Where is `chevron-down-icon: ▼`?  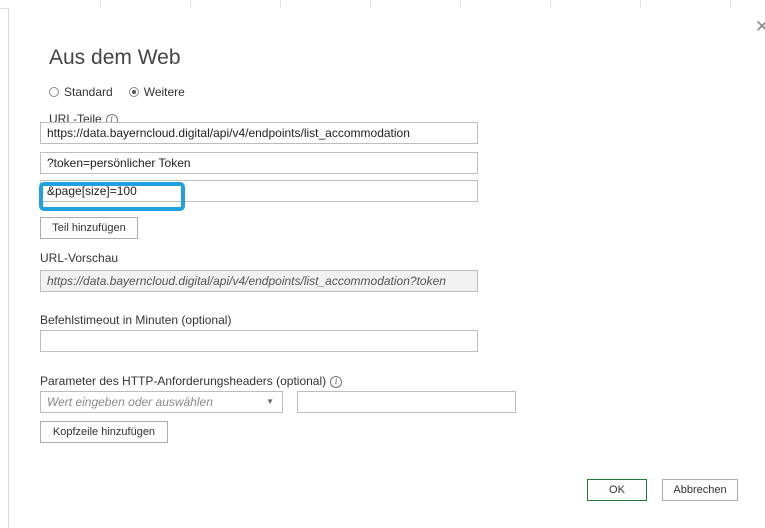 chevron-down-icon: ▼ is located at coordinates (270, 402).